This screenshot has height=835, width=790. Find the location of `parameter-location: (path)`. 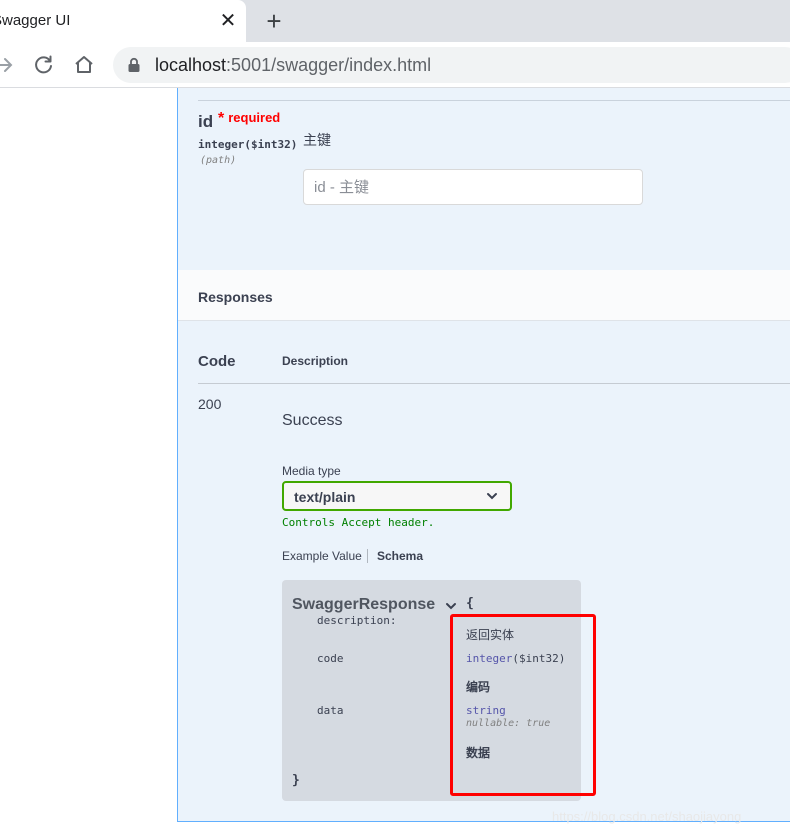

parameter-location: (path) is located at coordinates (218, 160).